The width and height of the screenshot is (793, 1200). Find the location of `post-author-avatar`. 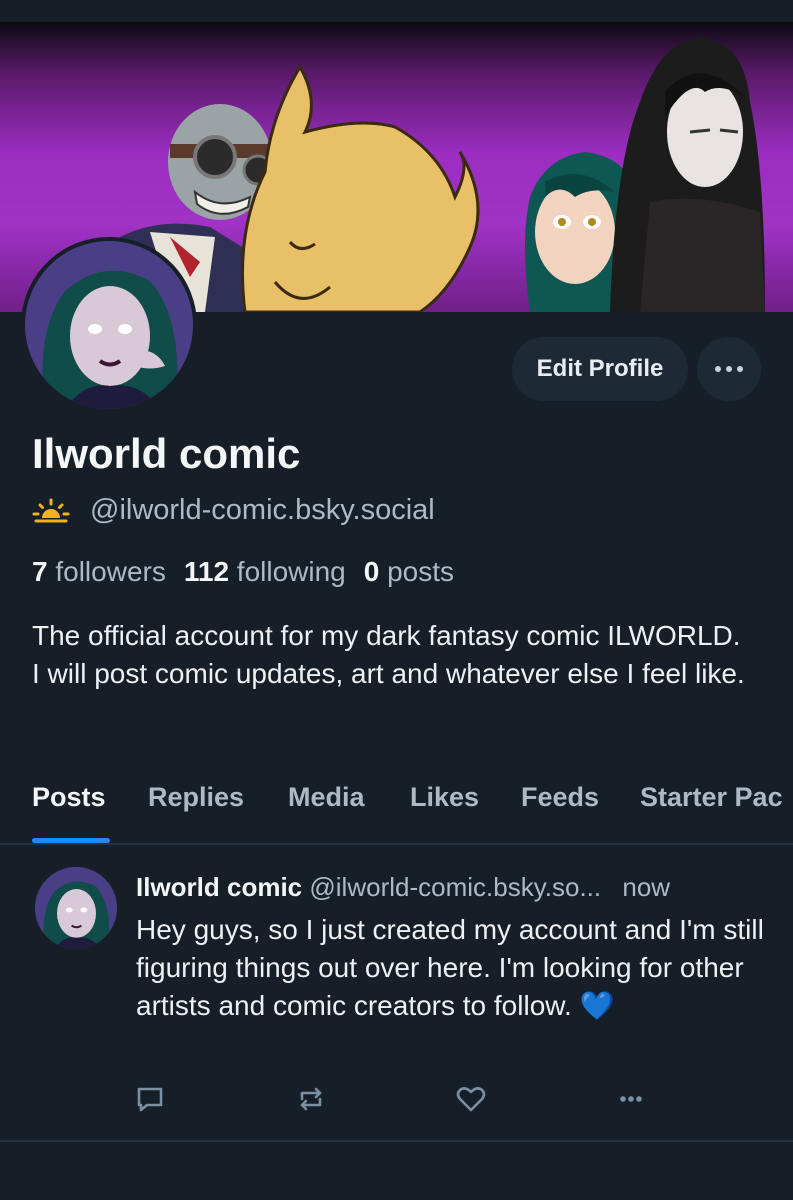

post-author-avatar is located at coordinates (76, 908).